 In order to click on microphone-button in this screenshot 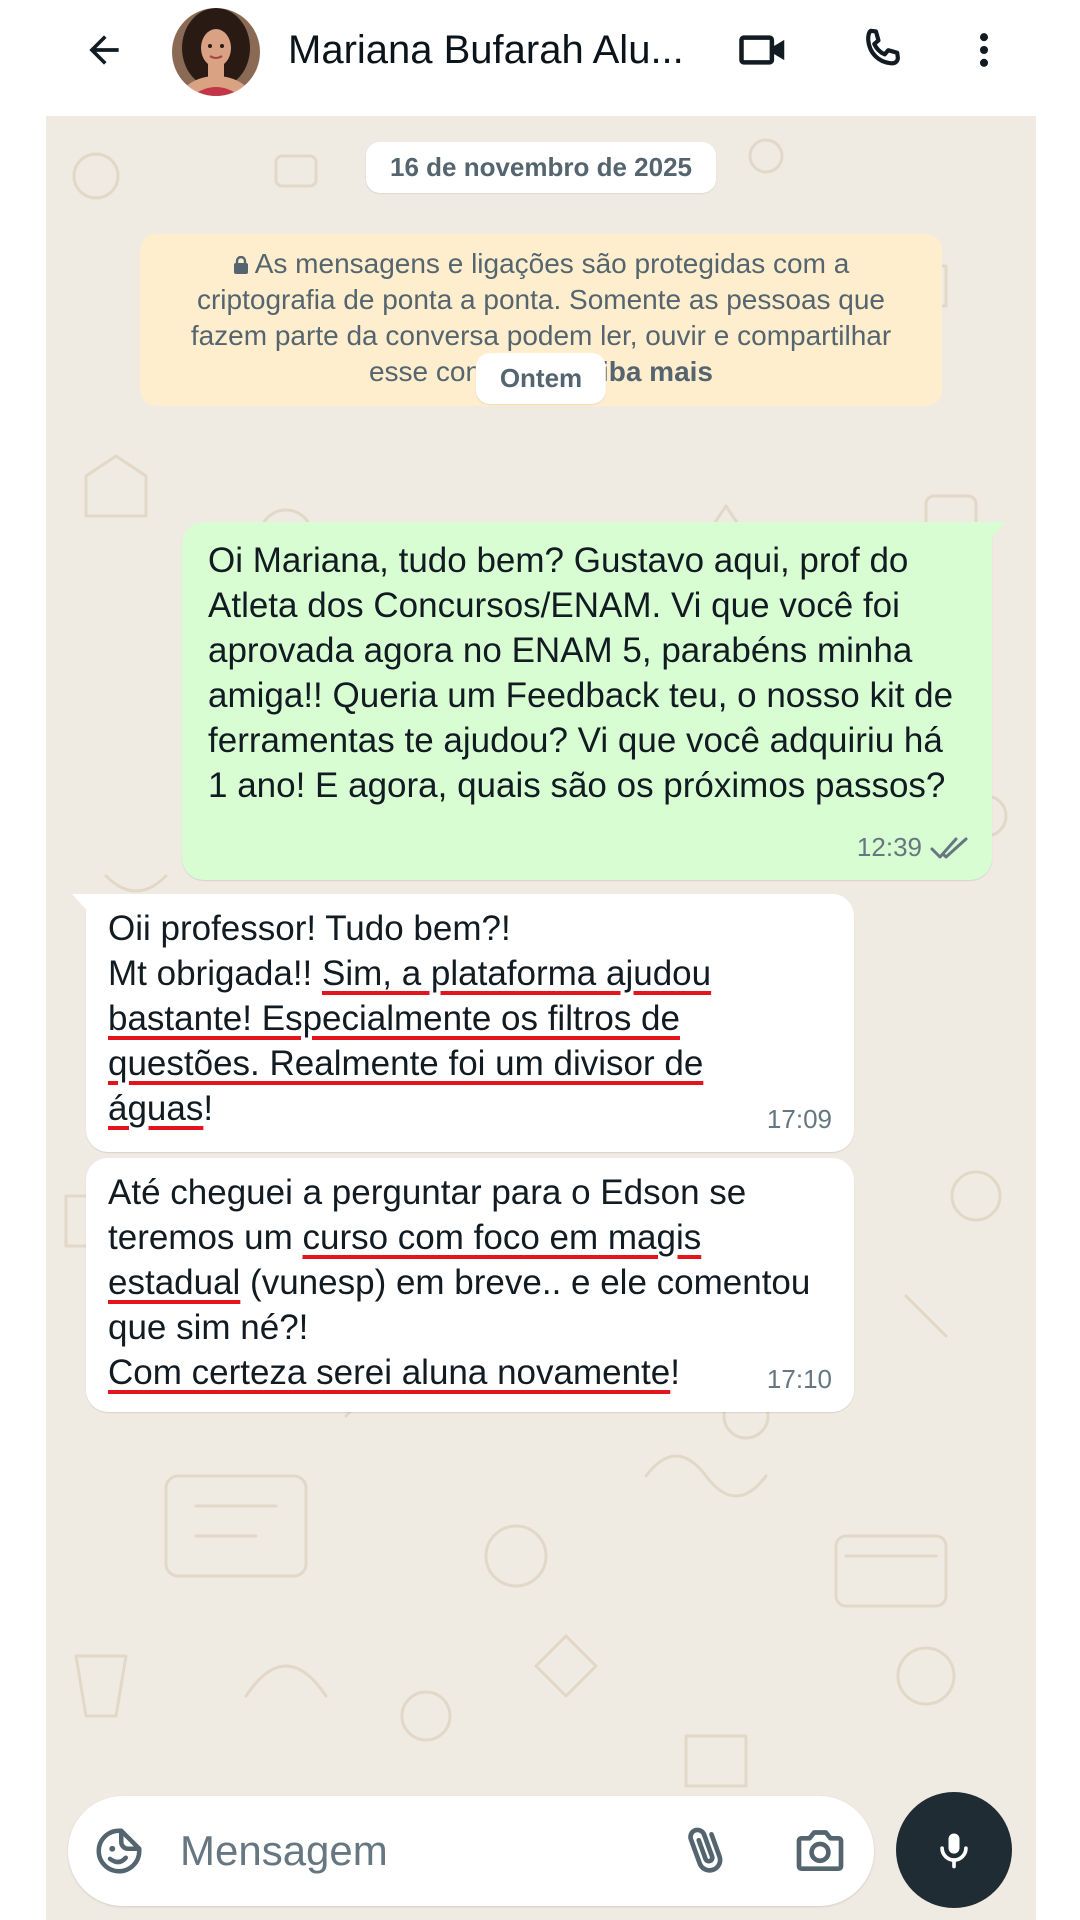, I will do `click(954, 1850)`.